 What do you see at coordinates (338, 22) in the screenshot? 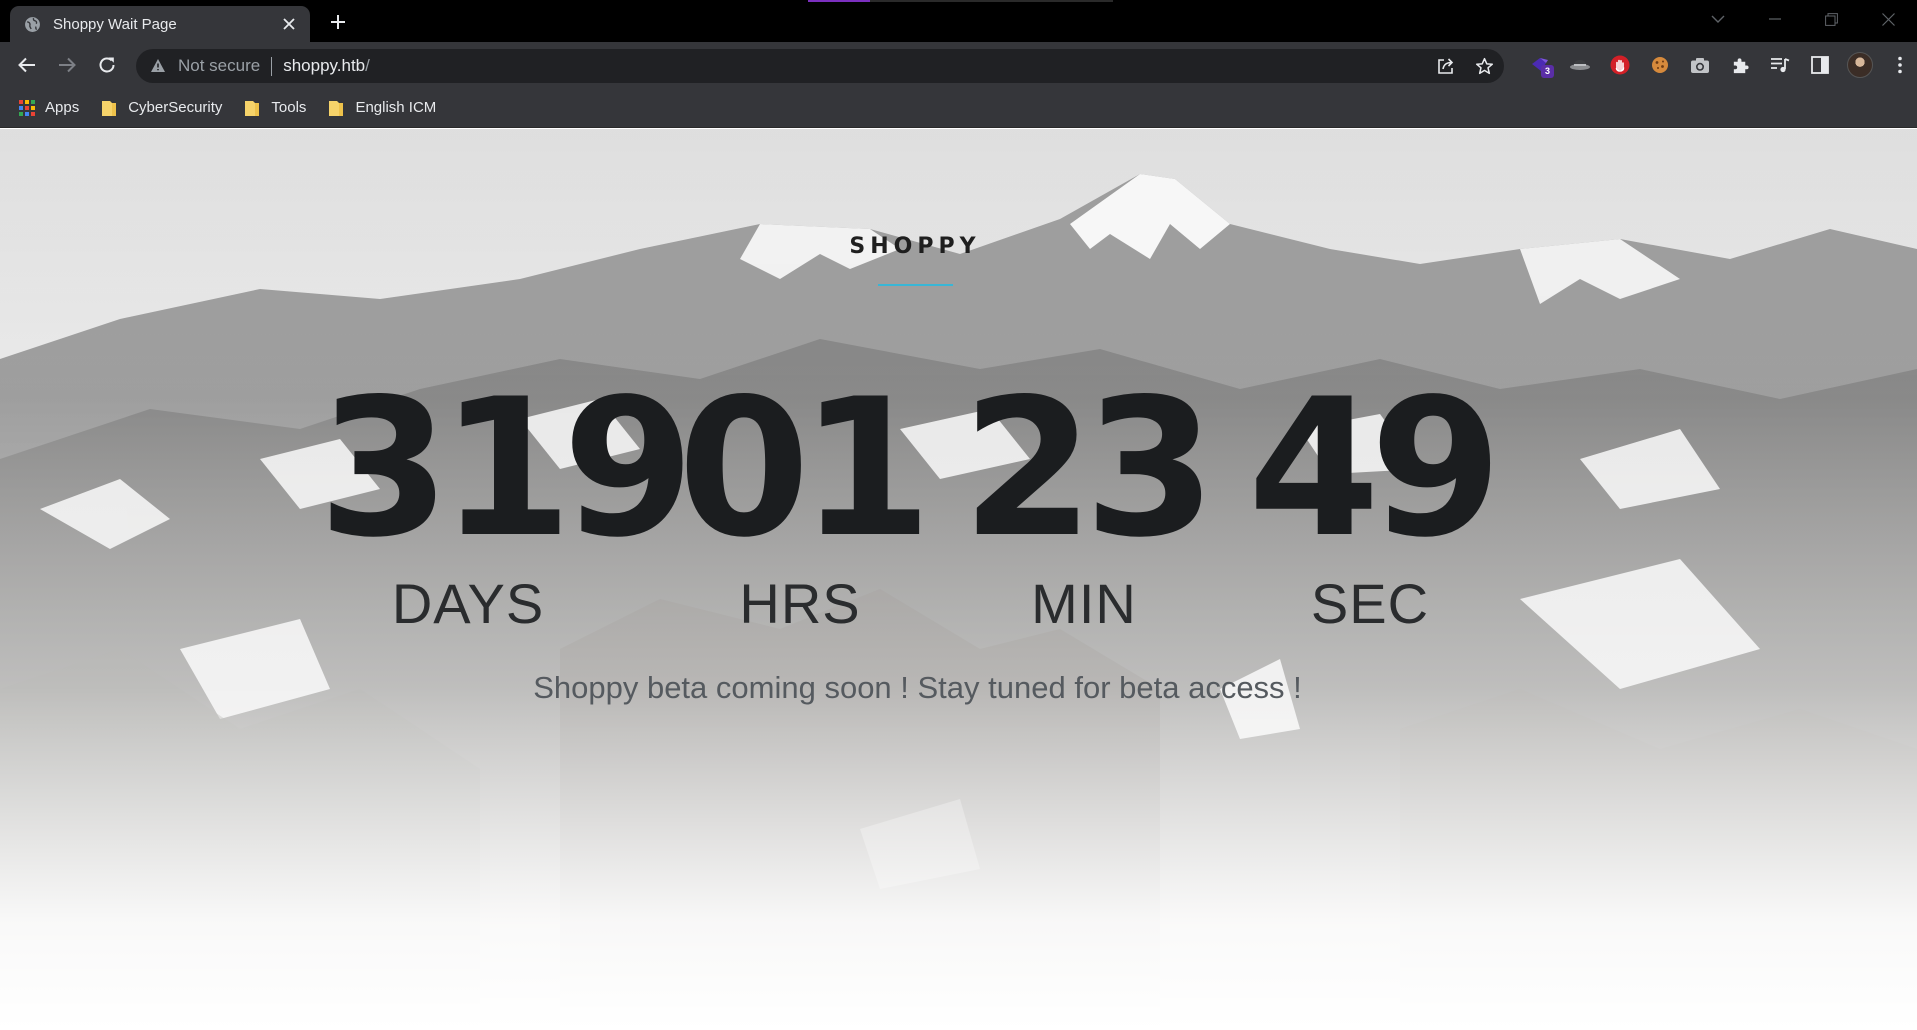
I see `new-tab-plus-icon` at bounding box center [338, 22].